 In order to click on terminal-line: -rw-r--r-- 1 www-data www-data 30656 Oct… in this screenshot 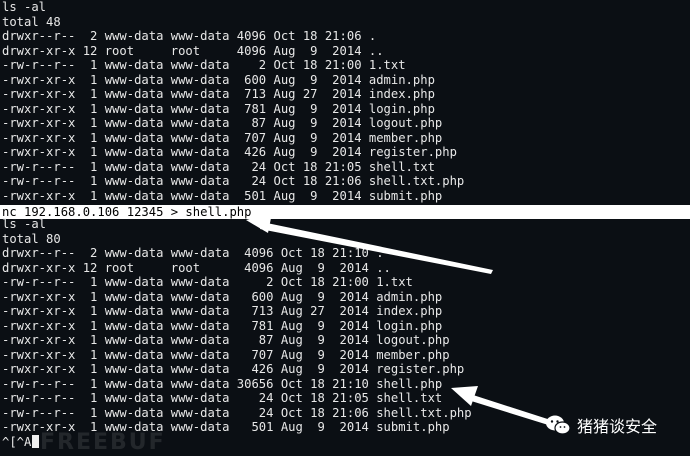, I will do `click(222, 383)`.